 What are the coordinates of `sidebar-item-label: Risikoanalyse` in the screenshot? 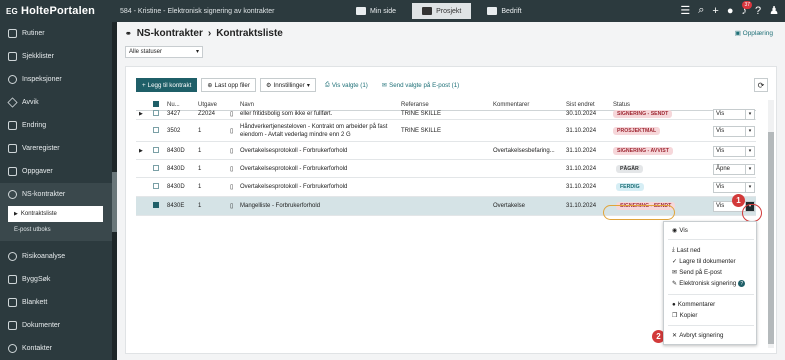 It's located at (44, 256).